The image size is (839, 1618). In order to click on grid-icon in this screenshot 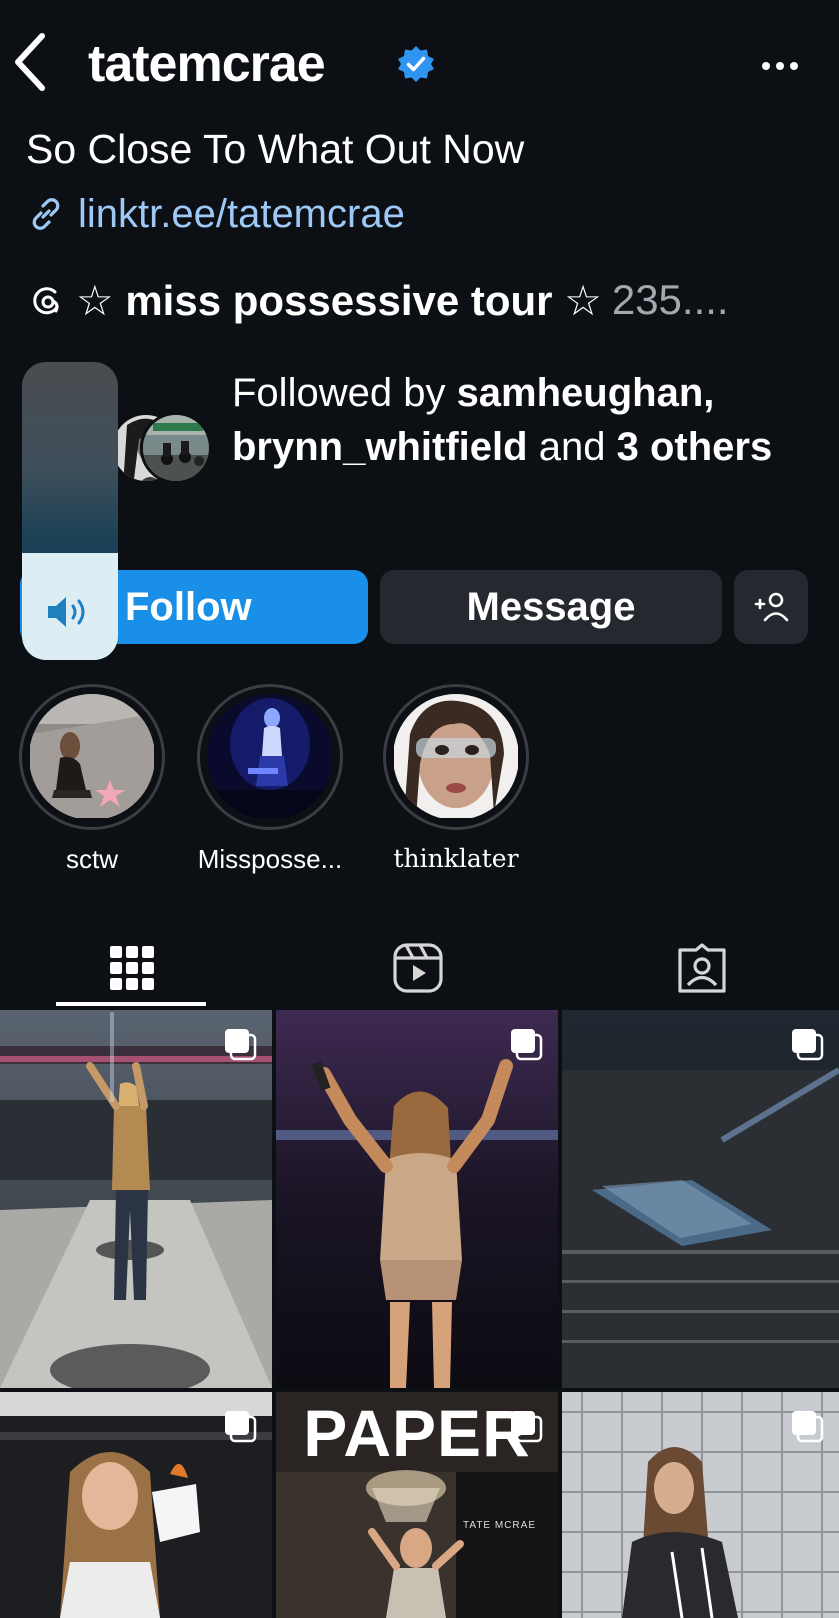, I will do `click(131, 968)`.